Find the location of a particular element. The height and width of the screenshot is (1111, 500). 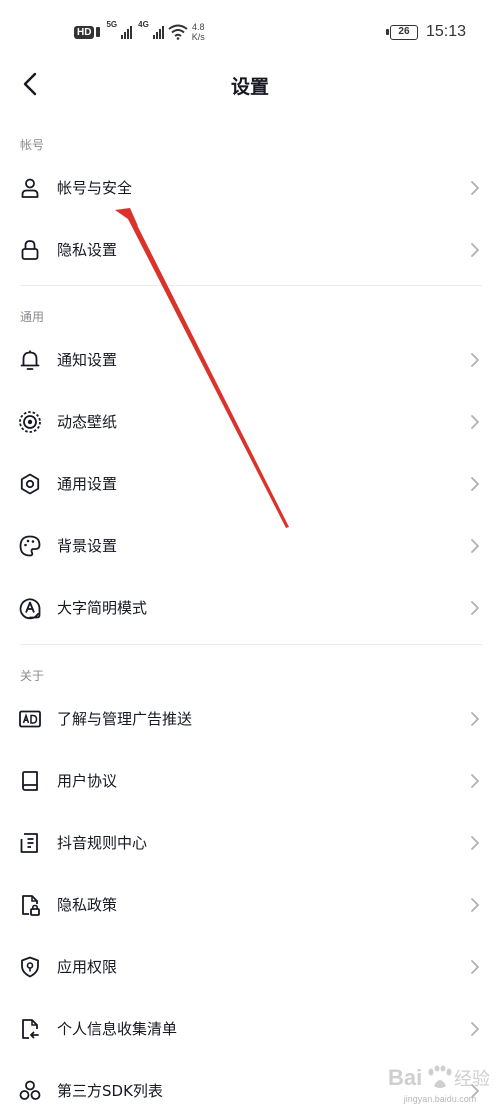

watermark: Bai 经验 jingyan.baidu.com is located at coordinates (440, 1083).